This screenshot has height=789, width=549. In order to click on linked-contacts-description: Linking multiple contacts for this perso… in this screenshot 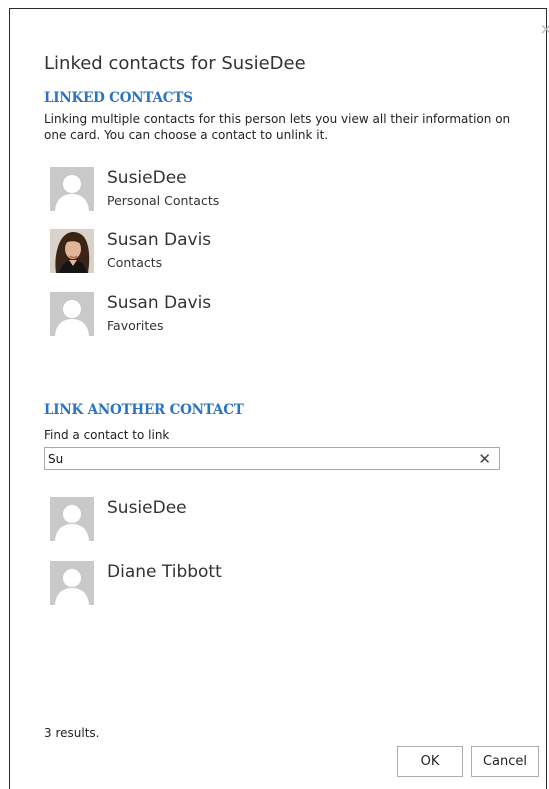, I will do `click(277, 127)`.